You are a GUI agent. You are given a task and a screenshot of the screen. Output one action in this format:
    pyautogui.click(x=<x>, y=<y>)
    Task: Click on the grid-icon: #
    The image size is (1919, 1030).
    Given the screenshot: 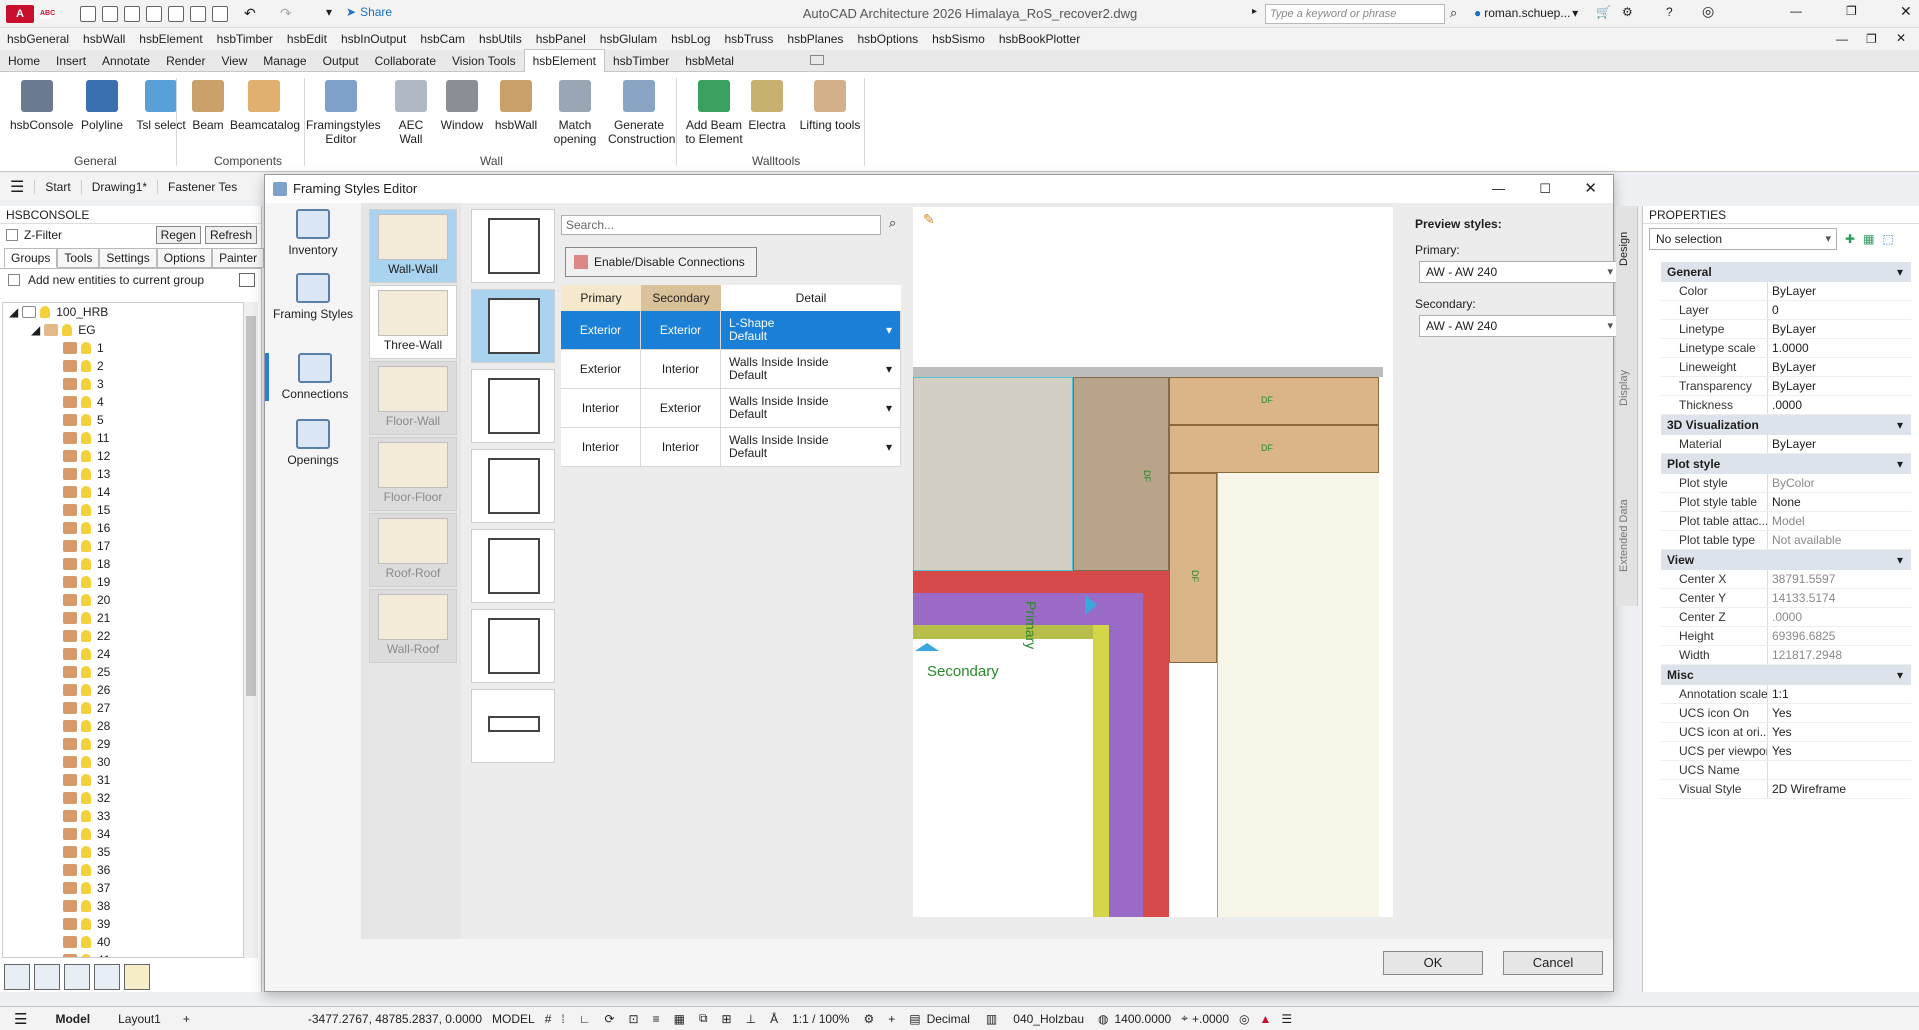 What is the action you would take?
    pyautogui.click(x=548, y=1019)
    